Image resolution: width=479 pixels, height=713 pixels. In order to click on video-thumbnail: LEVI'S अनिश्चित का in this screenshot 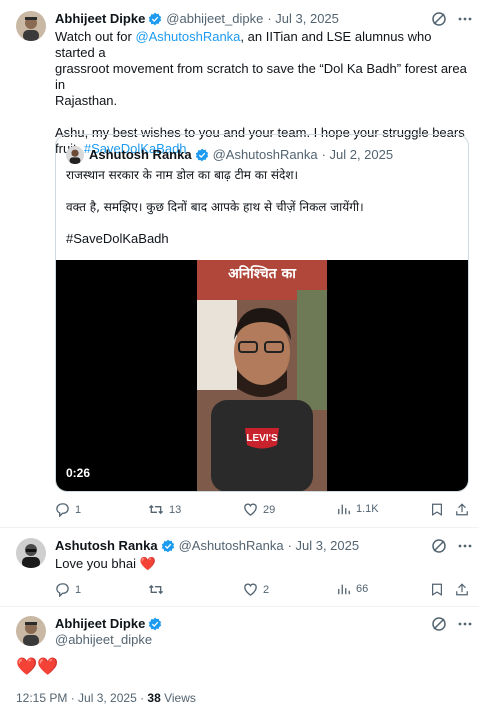, I will do `click(262, 375)`.